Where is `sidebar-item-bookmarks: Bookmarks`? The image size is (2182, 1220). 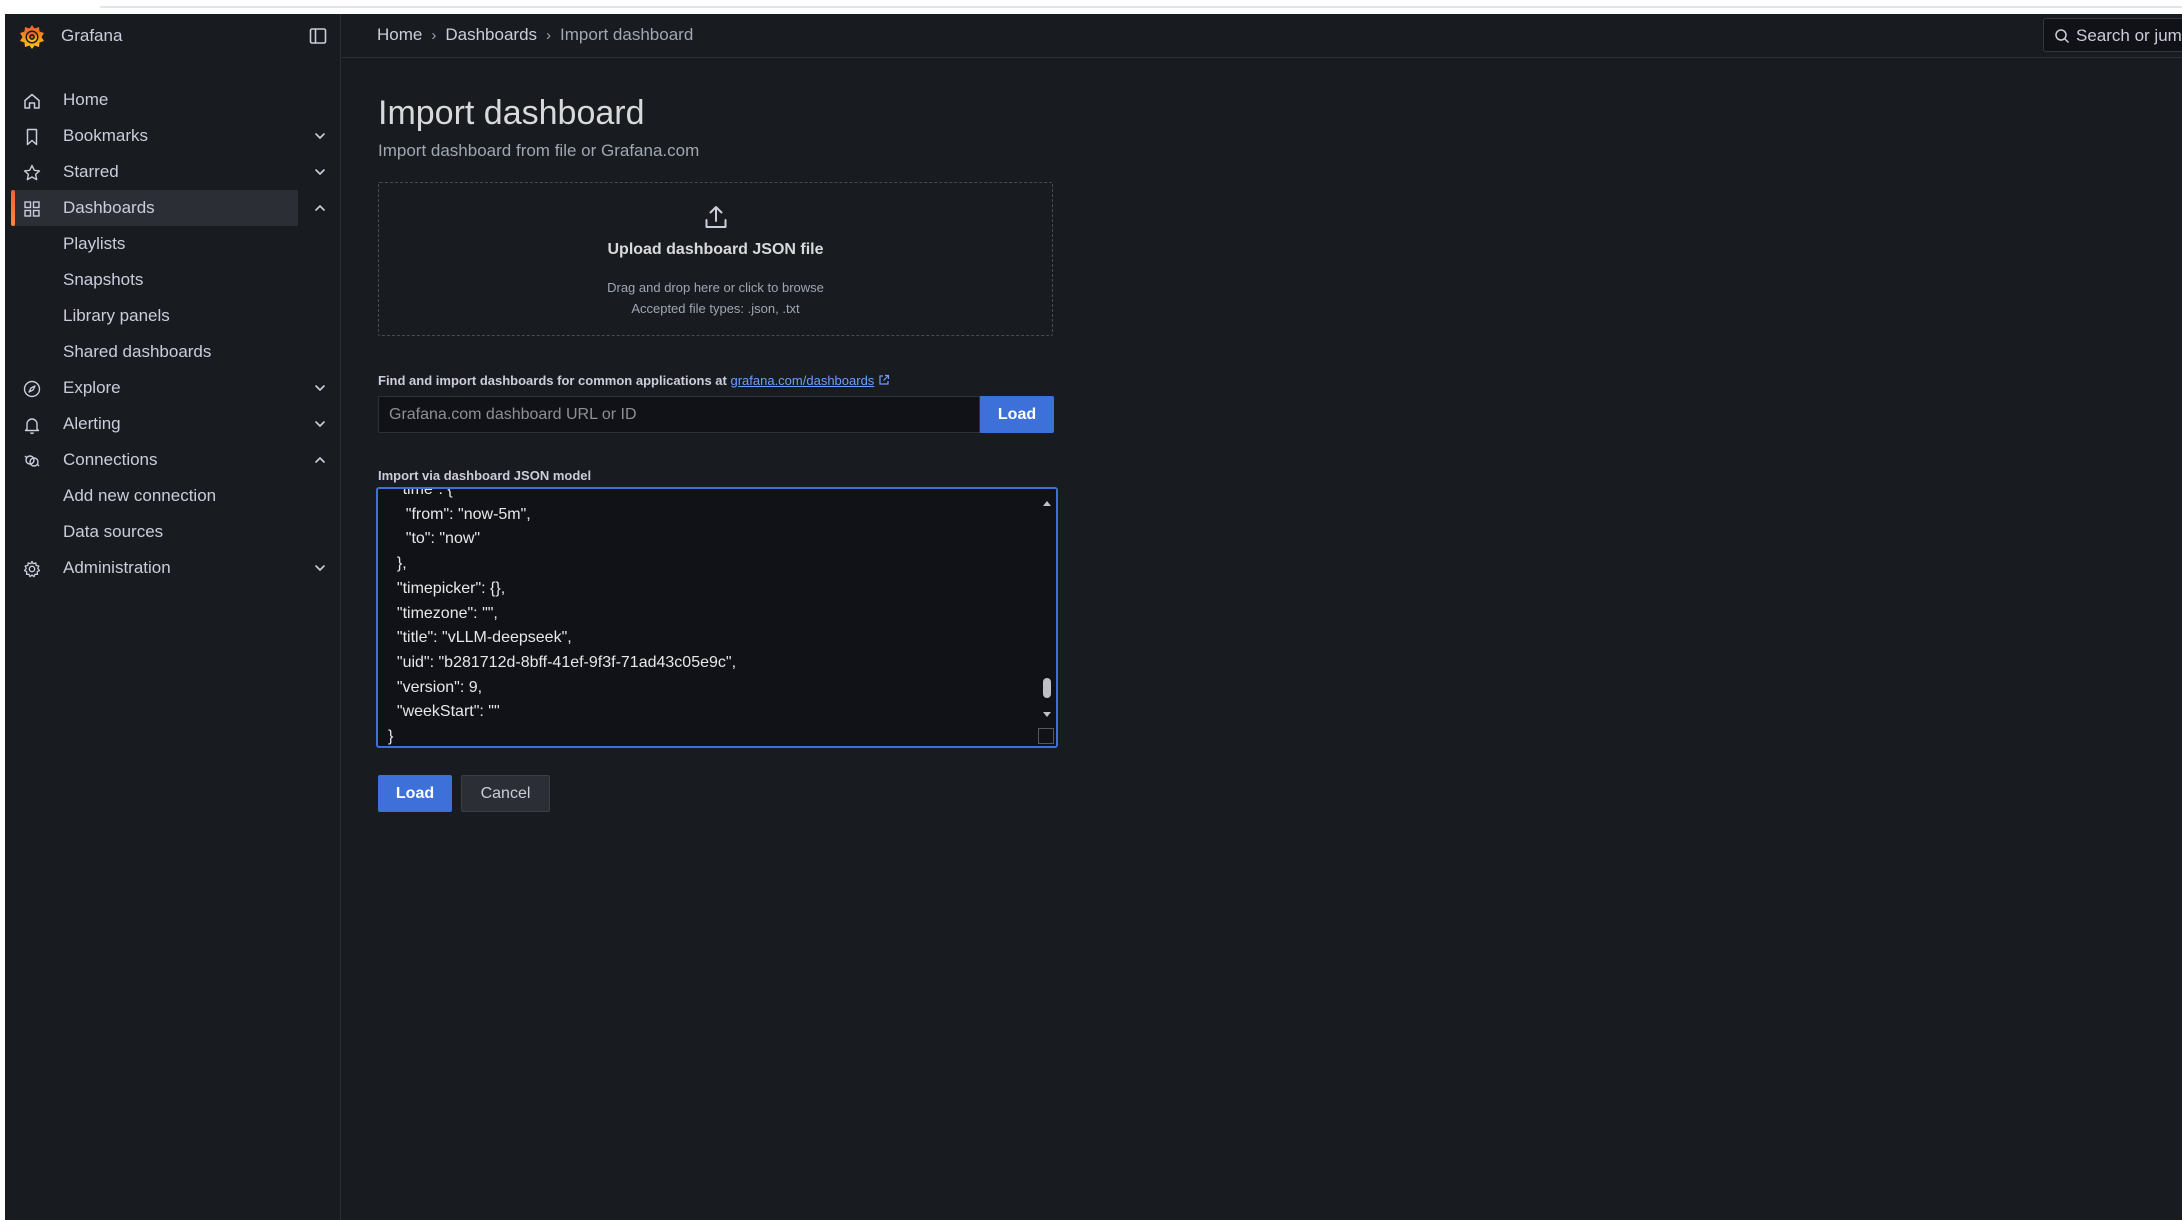
sidebar-item-bookmarks: Bookmarks is located at coordinates (173, 136).